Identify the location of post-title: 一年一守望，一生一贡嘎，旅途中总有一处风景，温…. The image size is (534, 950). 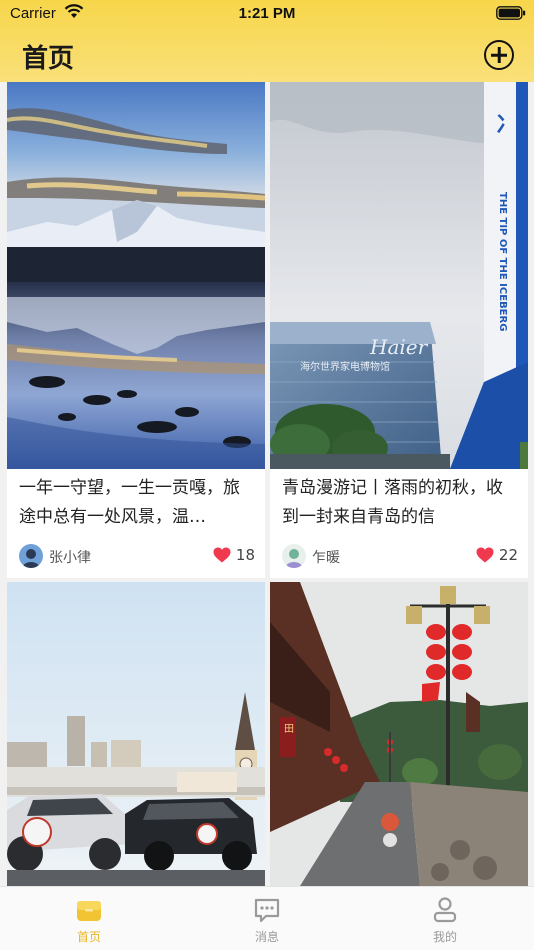
(136, 503).